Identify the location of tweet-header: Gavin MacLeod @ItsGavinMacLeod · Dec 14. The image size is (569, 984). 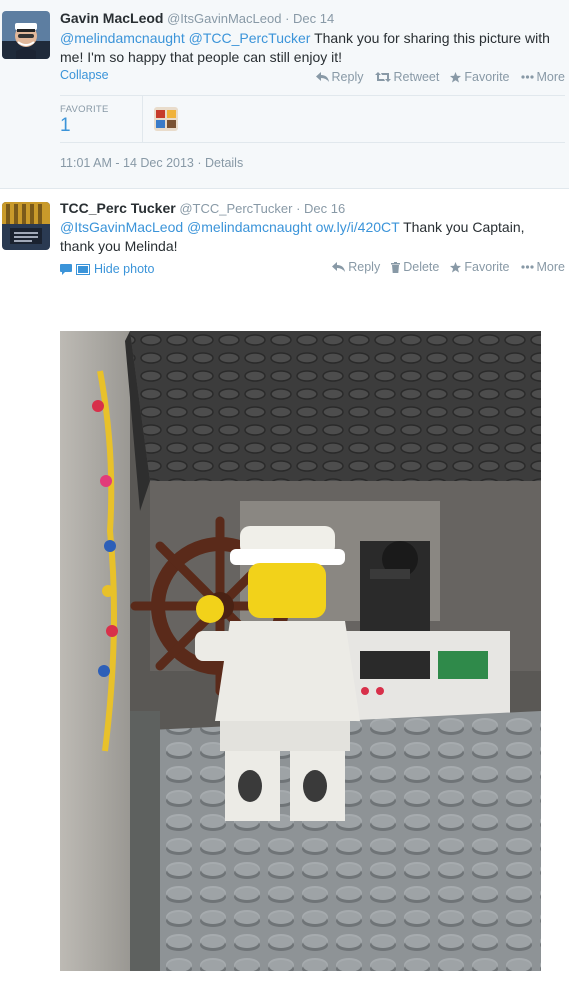
(197, 18).